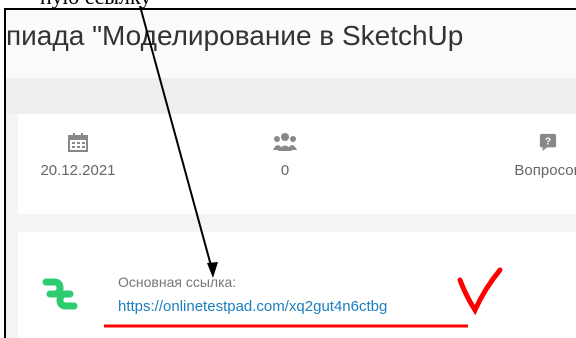 The image size is (576, 338). I want to click on stat-questions: ? Вопросов, so click(532, 155).